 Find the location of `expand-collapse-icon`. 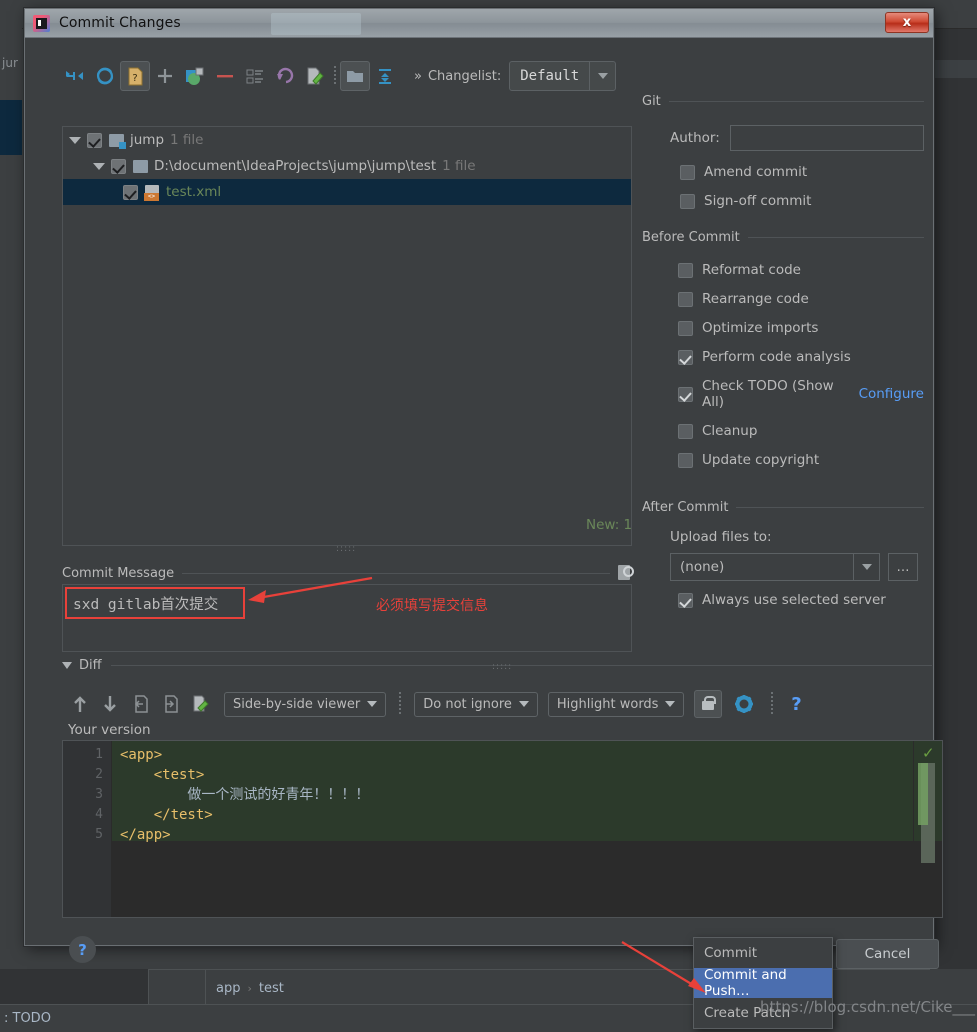

expand-collapse-icon is located at coordinates (385, 76).